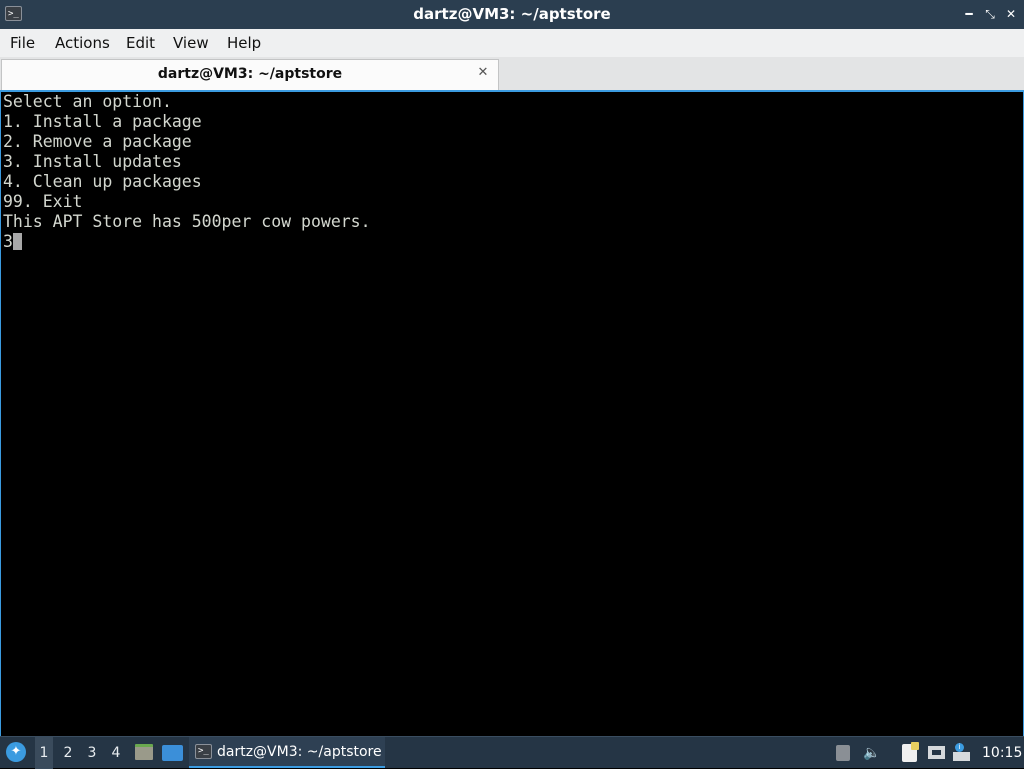 The image size is (1024, 769). I want to click on menu-edit: Edit, so click(140, 43).